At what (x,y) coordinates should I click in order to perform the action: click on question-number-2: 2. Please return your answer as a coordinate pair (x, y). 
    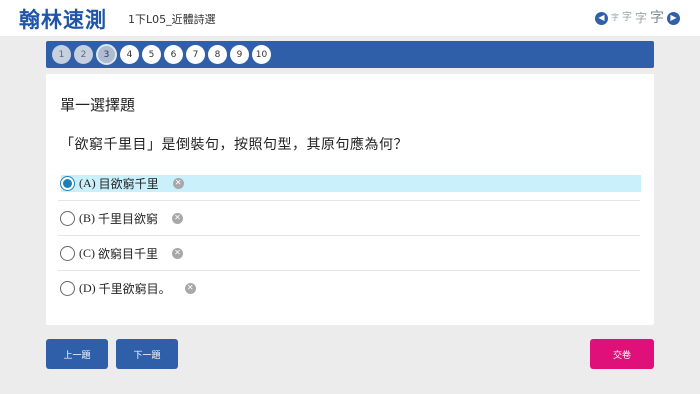
    Looking at the image, I should click on (83, 54).